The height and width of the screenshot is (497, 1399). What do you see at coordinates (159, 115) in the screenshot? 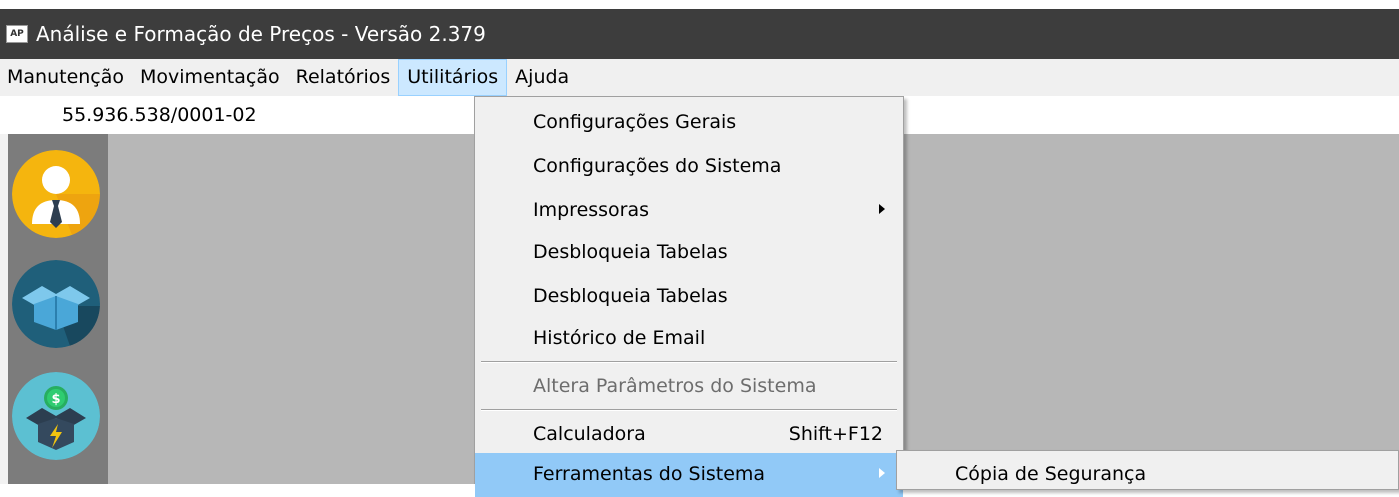
I see `company-cnpj: 55.936.538/0001-02` at bounding box center [159, 115].